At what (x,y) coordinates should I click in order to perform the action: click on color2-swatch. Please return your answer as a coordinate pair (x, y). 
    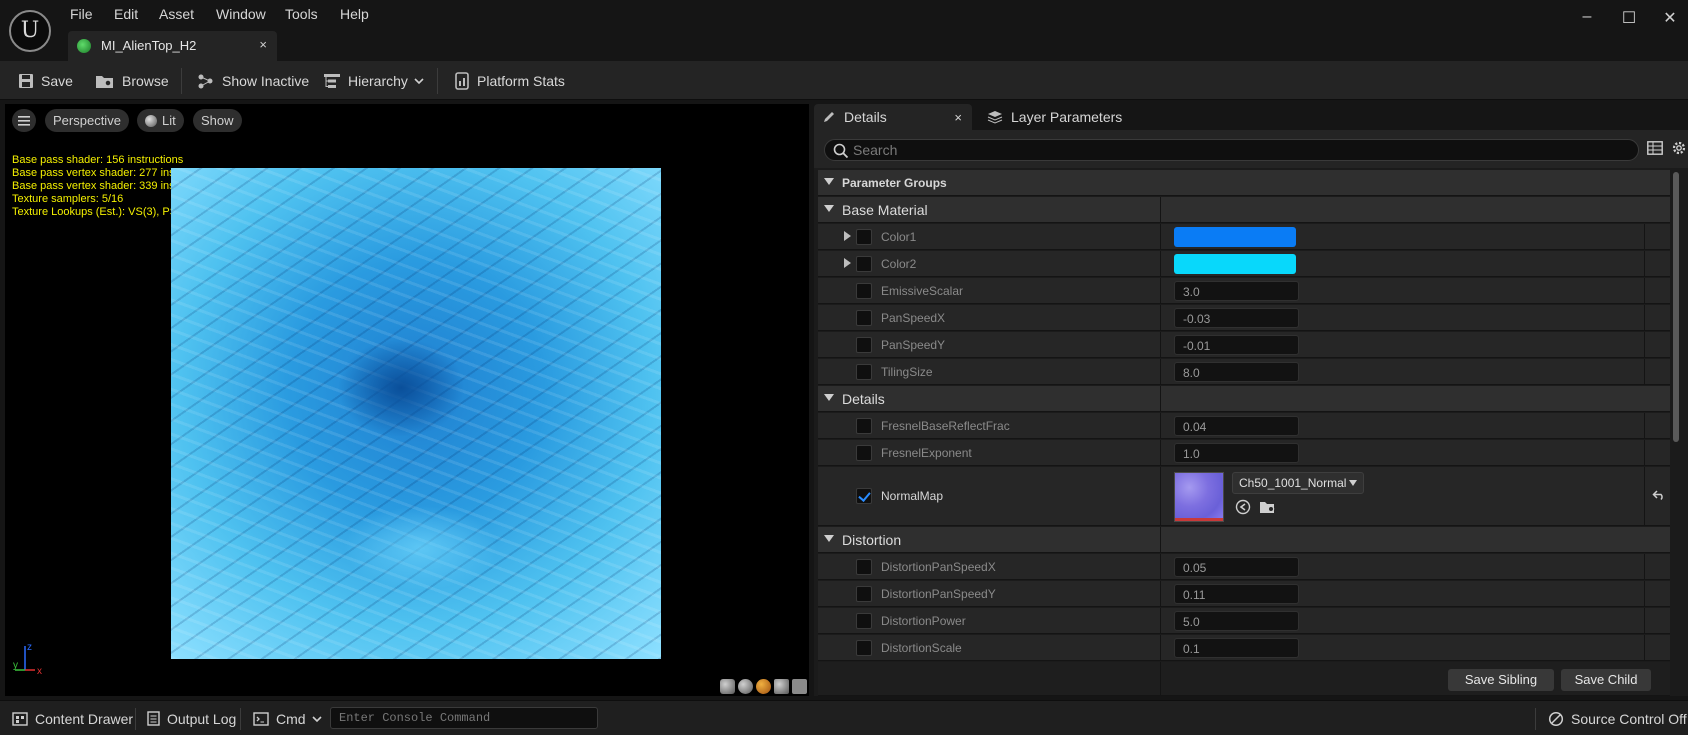
    Looking at the image, I should click on (1235, 264).